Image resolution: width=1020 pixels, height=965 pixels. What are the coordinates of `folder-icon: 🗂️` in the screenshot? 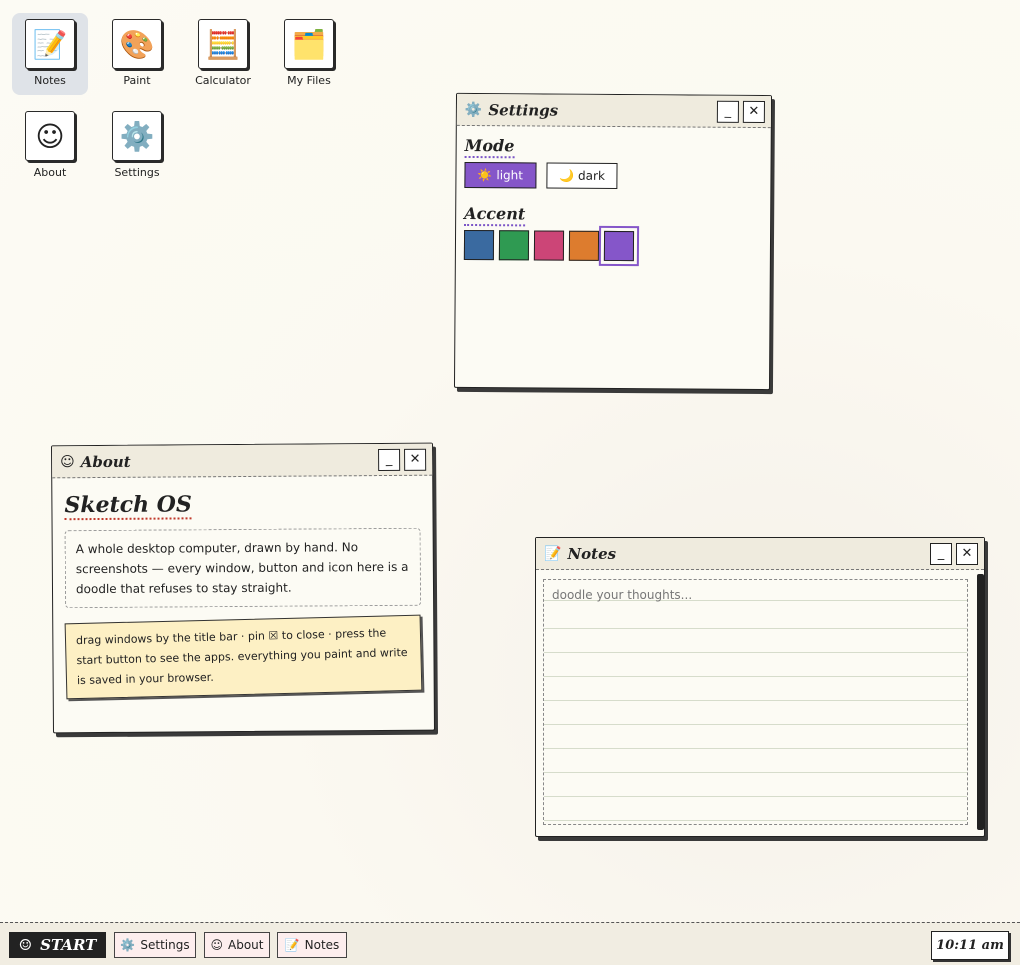 It's located at (309, 44).